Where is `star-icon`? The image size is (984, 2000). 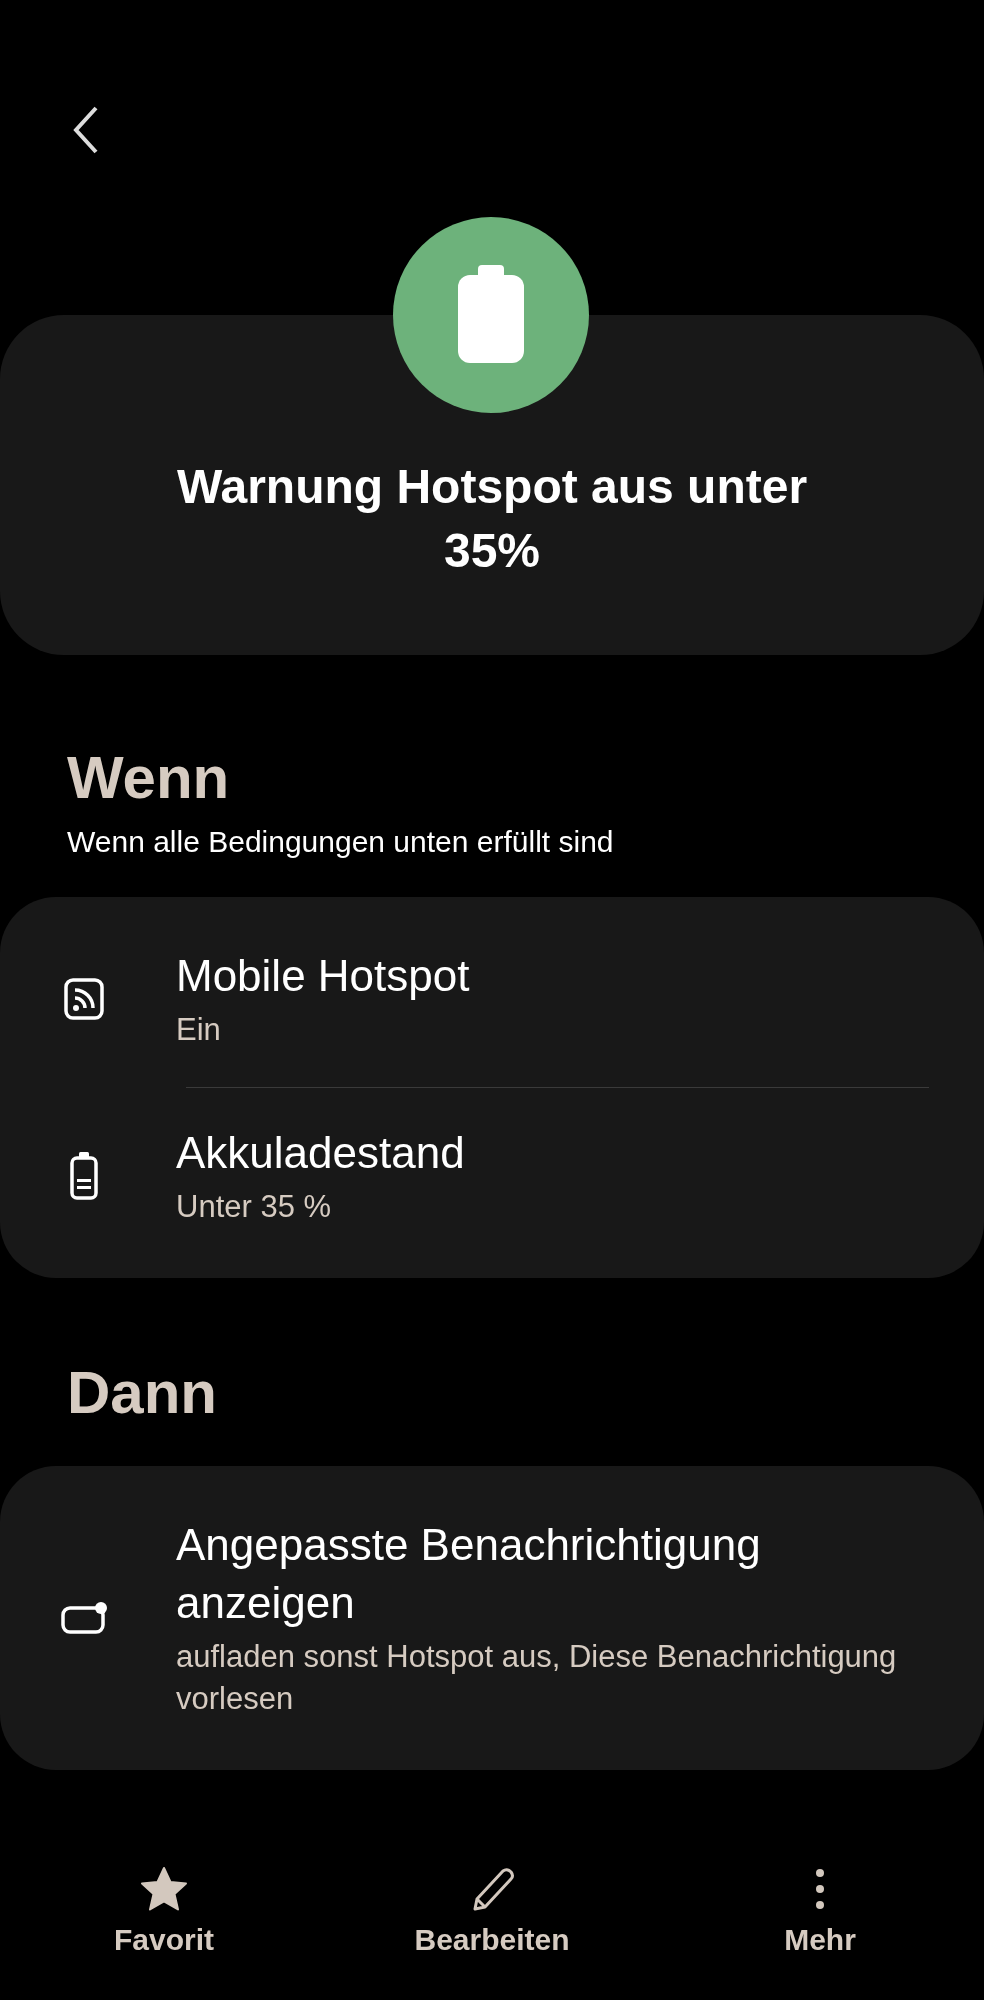 star-icon is located at coordinates (164, 1889).